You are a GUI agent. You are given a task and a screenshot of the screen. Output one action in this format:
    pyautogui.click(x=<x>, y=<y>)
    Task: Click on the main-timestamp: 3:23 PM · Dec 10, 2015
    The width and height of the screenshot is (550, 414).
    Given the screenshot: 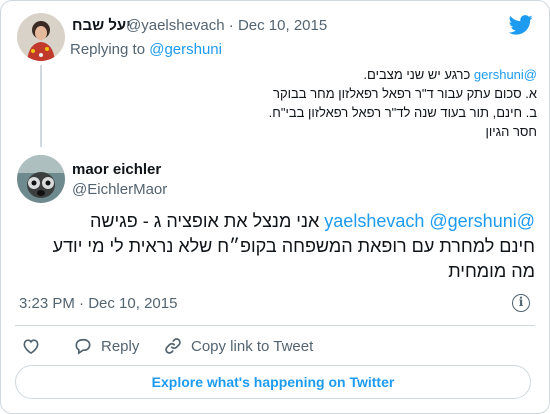 What is the action you would take?
    pyautogui.click(x=98, y=303)
    